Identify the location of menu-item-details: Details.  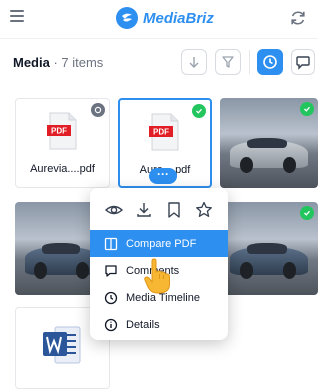
(159, 324).